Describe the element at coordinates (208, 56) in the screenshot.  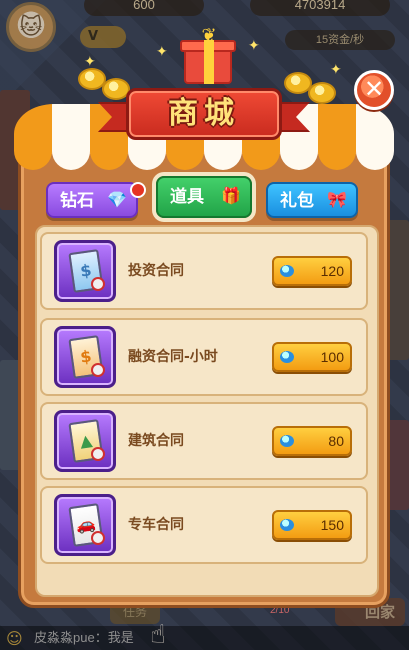
I see `gift-box-icon: ❦` at that location.